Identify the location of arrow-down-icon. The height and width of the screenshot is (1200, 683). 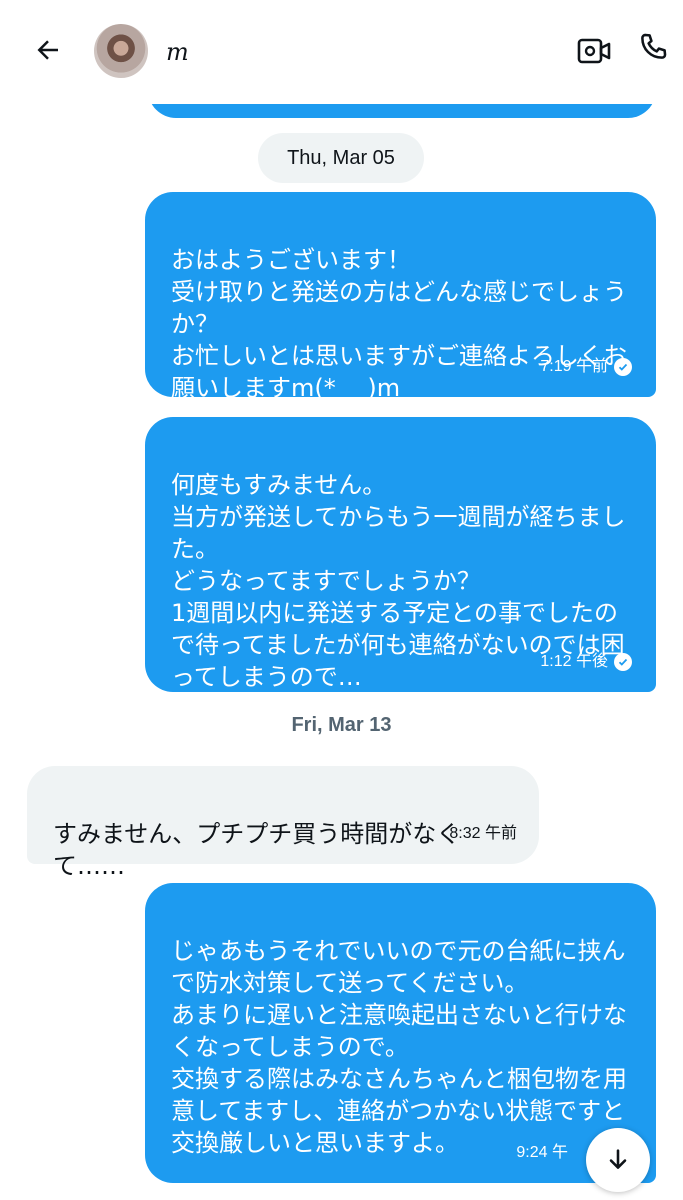
(618, 1159).